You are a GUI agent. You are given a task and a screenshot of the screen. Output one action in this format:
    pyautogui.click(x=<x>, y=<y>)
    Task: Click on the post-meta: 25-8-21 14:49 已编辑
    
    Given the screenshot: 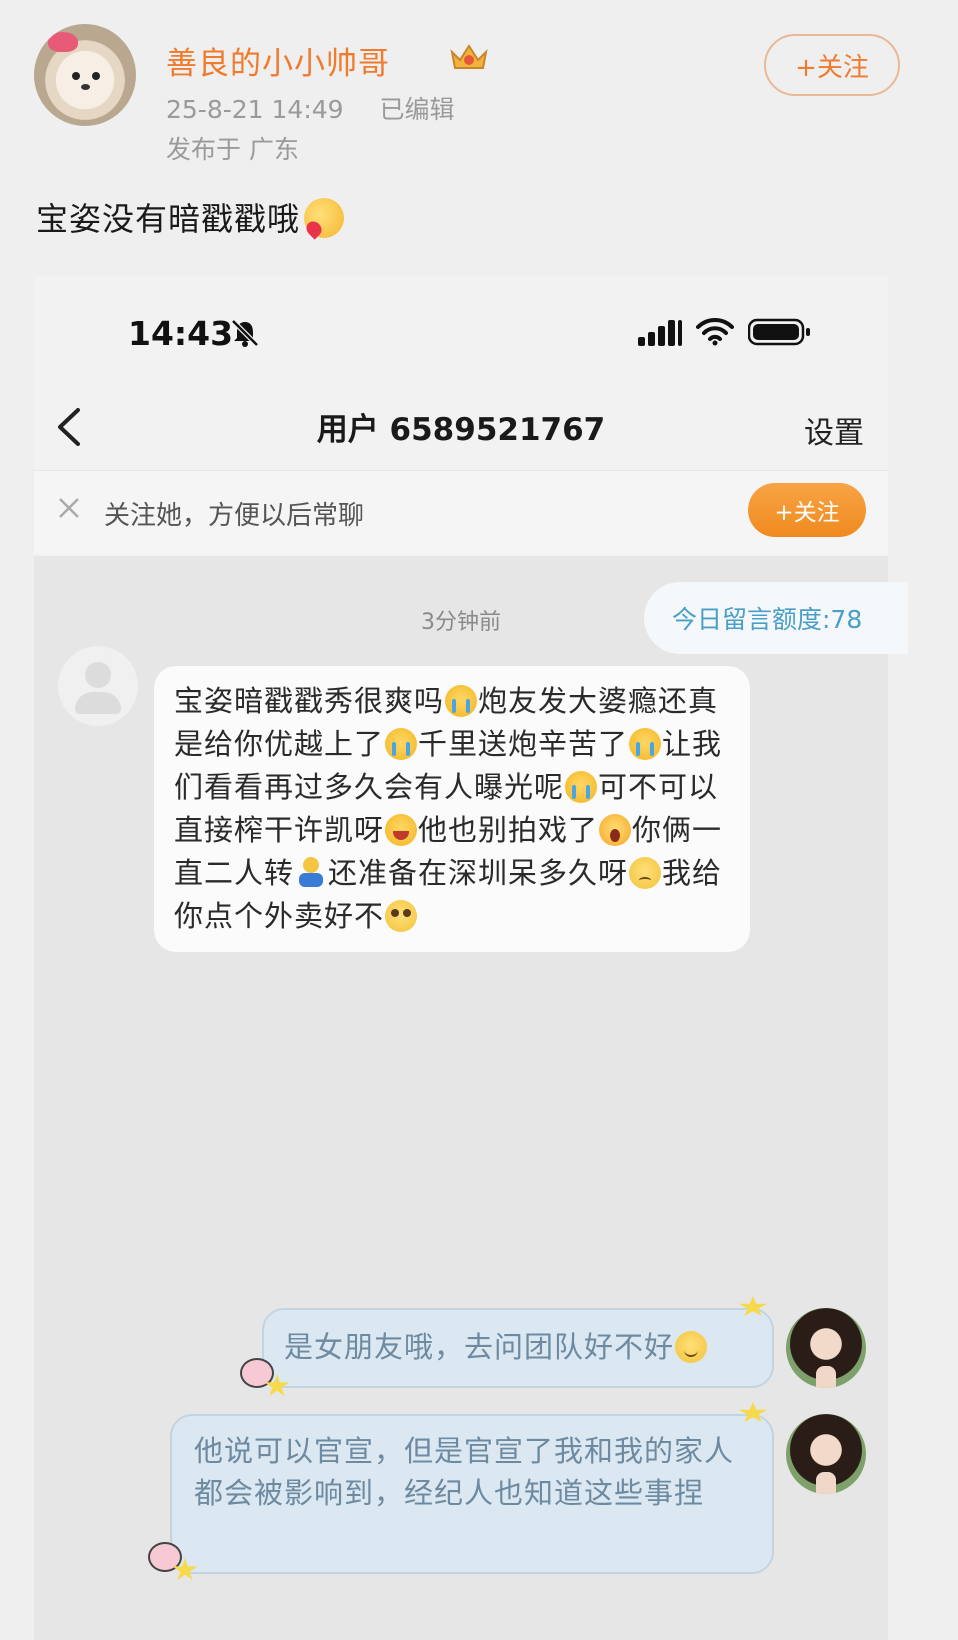 What is the action you would take?
    pyautogui.click(x=310, y=108)
    